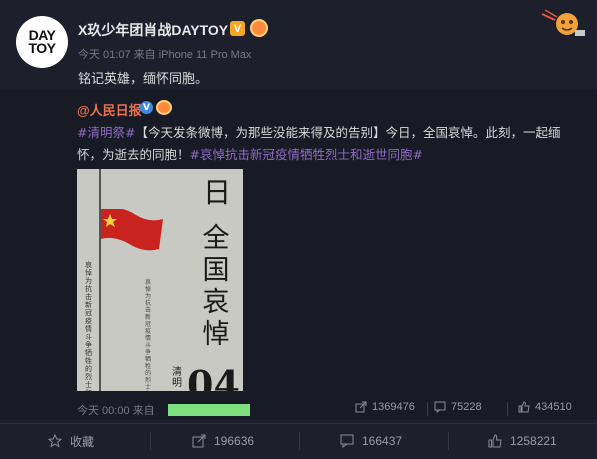 This screenshot has height=459, width=597. Describe the element at coordinates (213, 376) in the screenshot. I see `poster-date: 04` at that location.